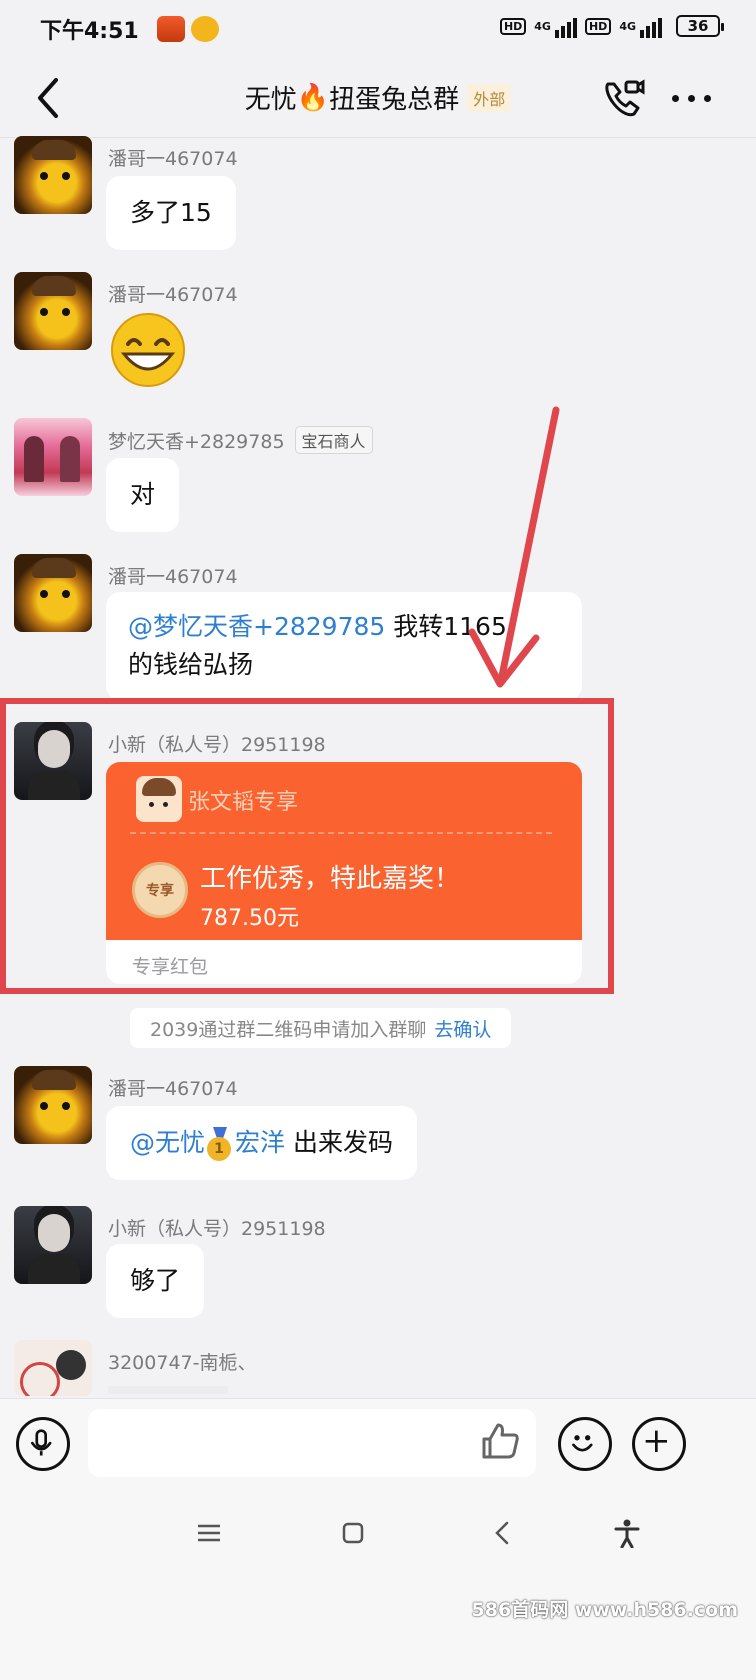 The width and height of the screenshot is (756, 1680). Describe the element at coordinates (694, 98) in the screenshot. I see `more-icon` at that location.